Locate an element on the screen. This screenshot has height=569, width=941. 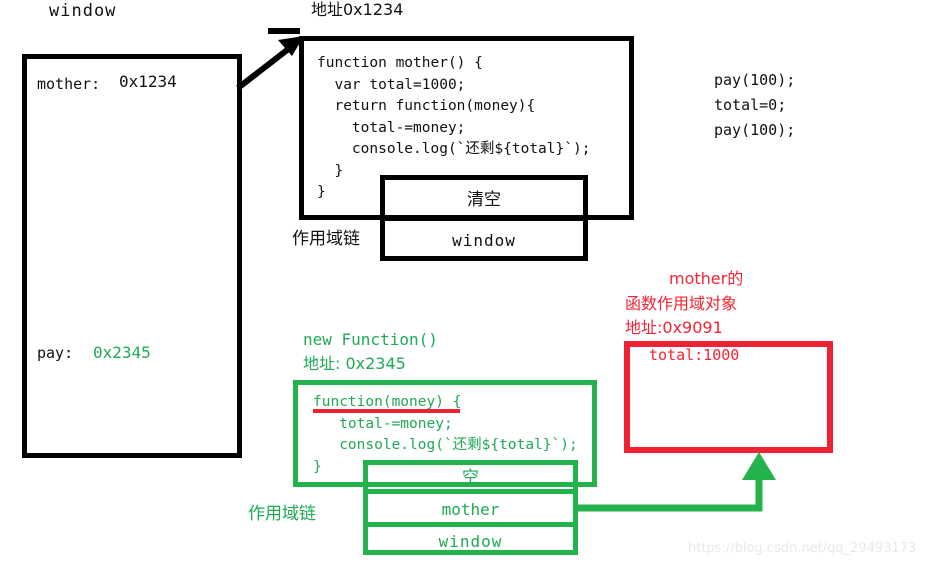
mother-scope-object-entry-total: total:1000 is located at coordinates (694, 355).